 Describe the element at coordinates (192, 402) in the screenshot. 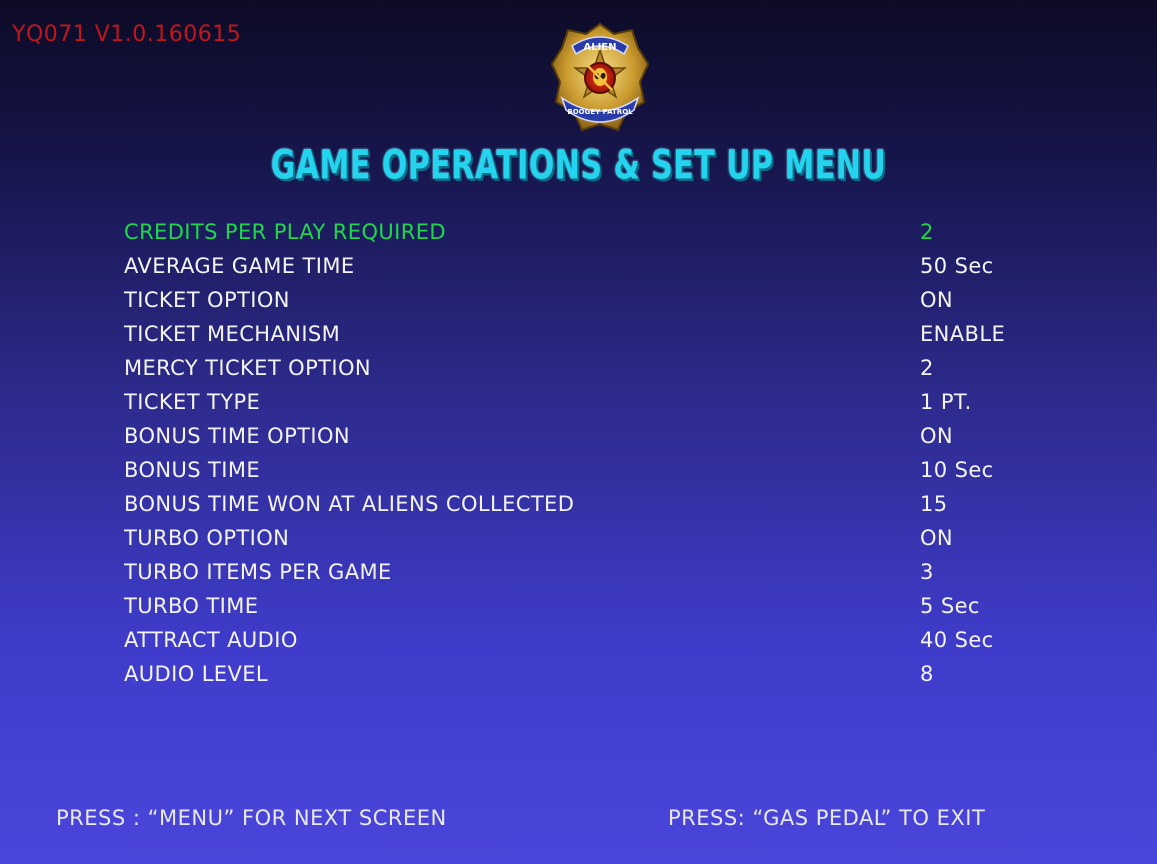

I see `setting-label: TICKET TYPE` at that location.